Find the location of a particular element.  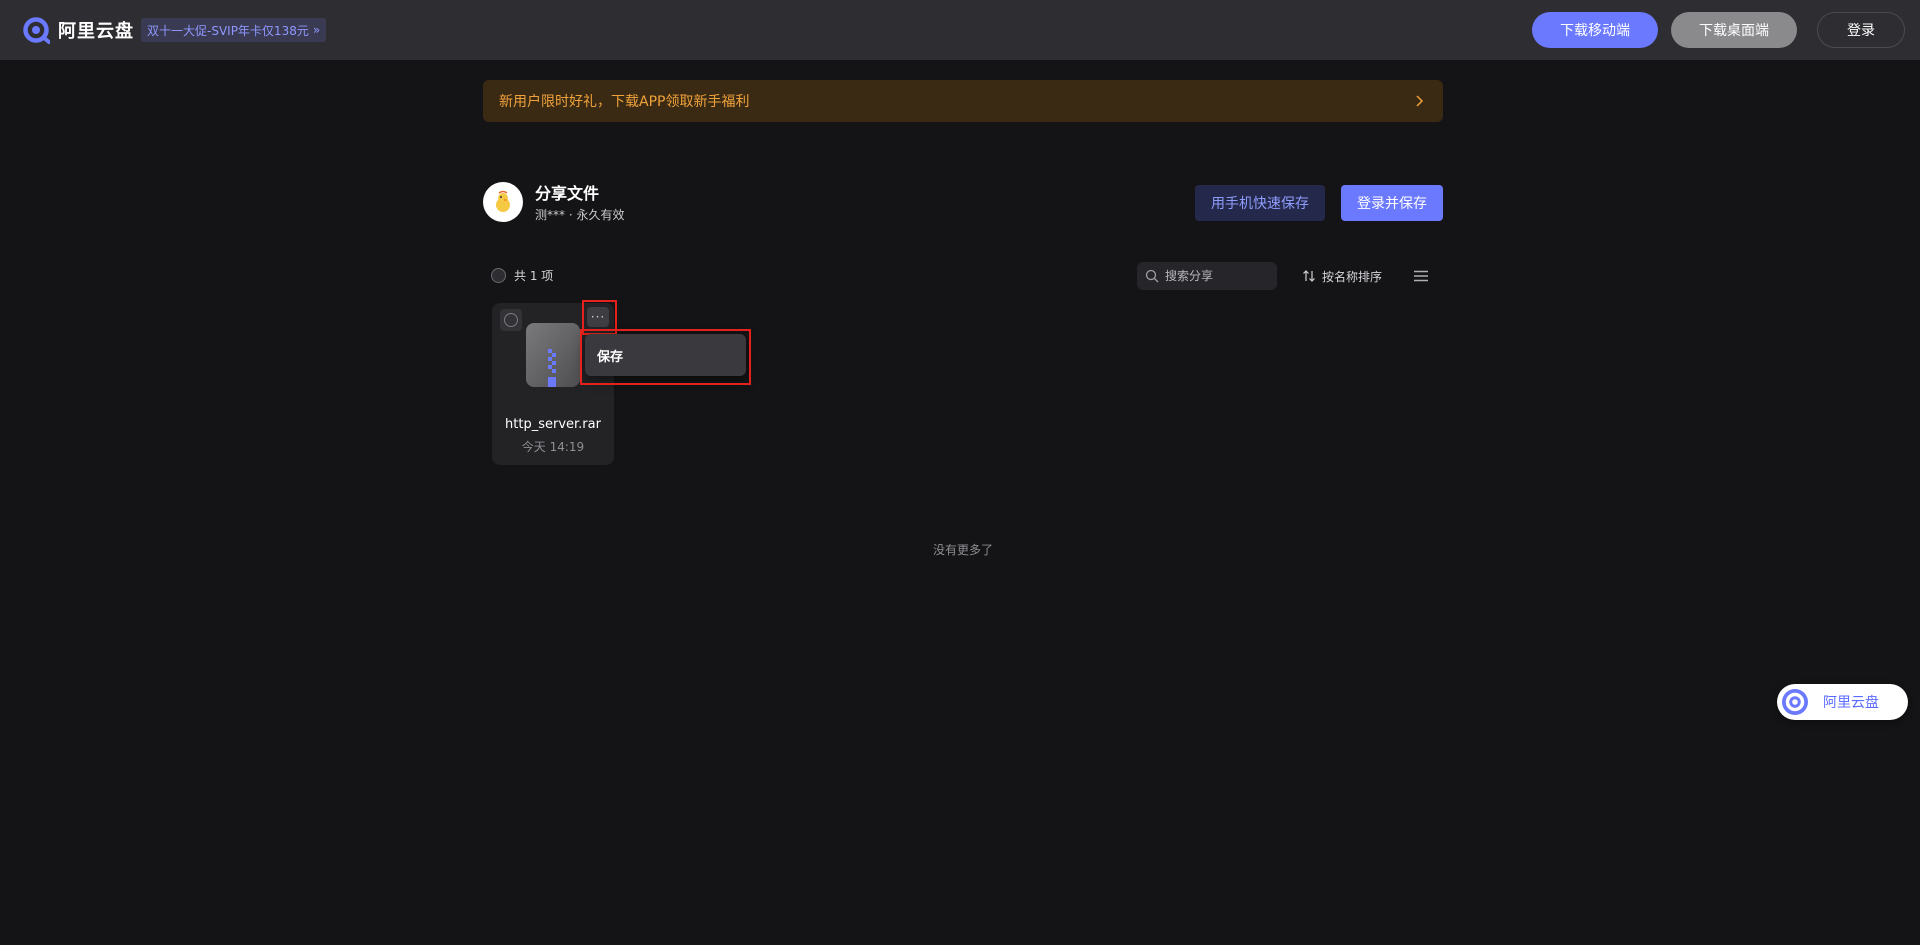

file-select-checkbox is located at coordinates (511, 320).